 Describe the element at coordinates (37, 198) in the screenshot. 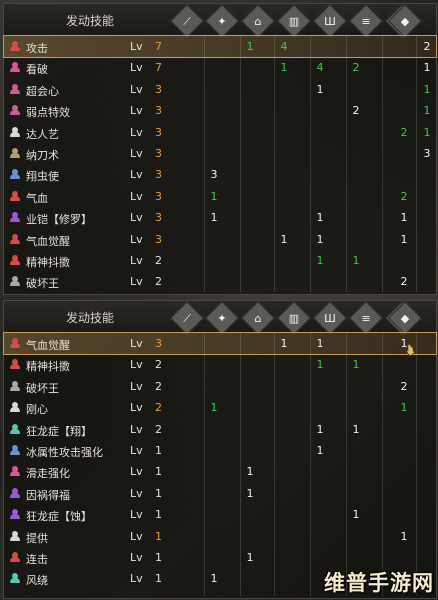

I see `skill-name: 气血` at that location.